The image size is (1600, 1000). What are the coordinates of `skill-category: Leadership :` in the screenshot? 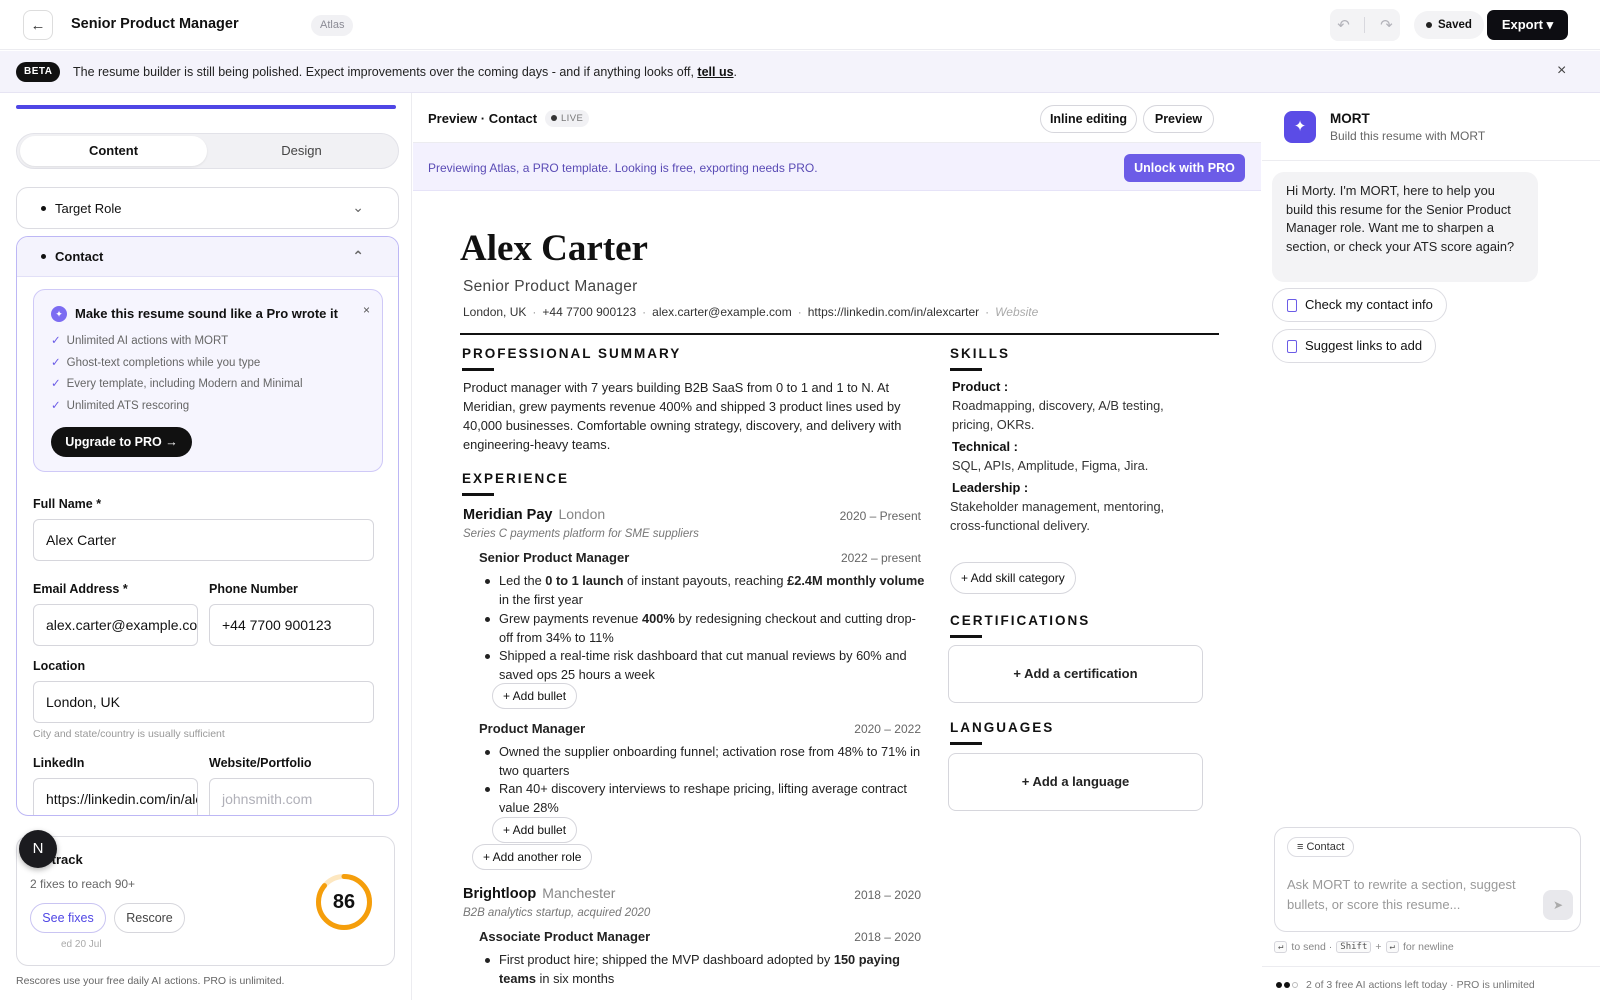 It's located at (990, 487).